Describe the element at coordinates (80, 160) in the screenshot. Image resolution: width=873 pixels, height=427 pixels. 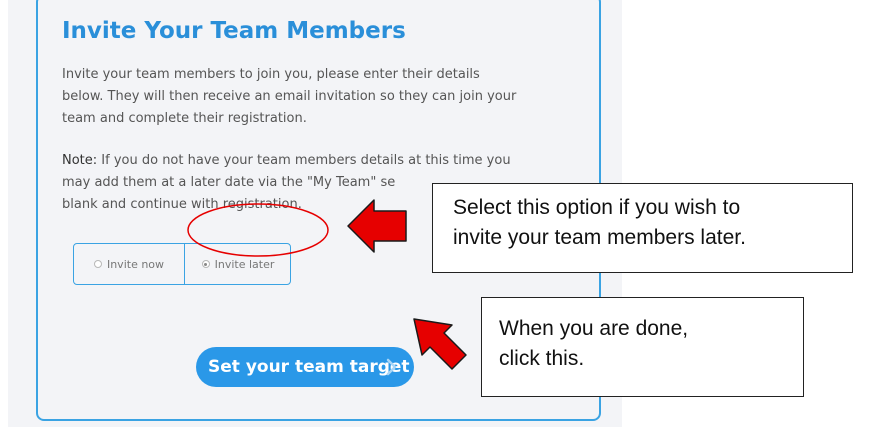
I see `note-label: Note:` at that location.